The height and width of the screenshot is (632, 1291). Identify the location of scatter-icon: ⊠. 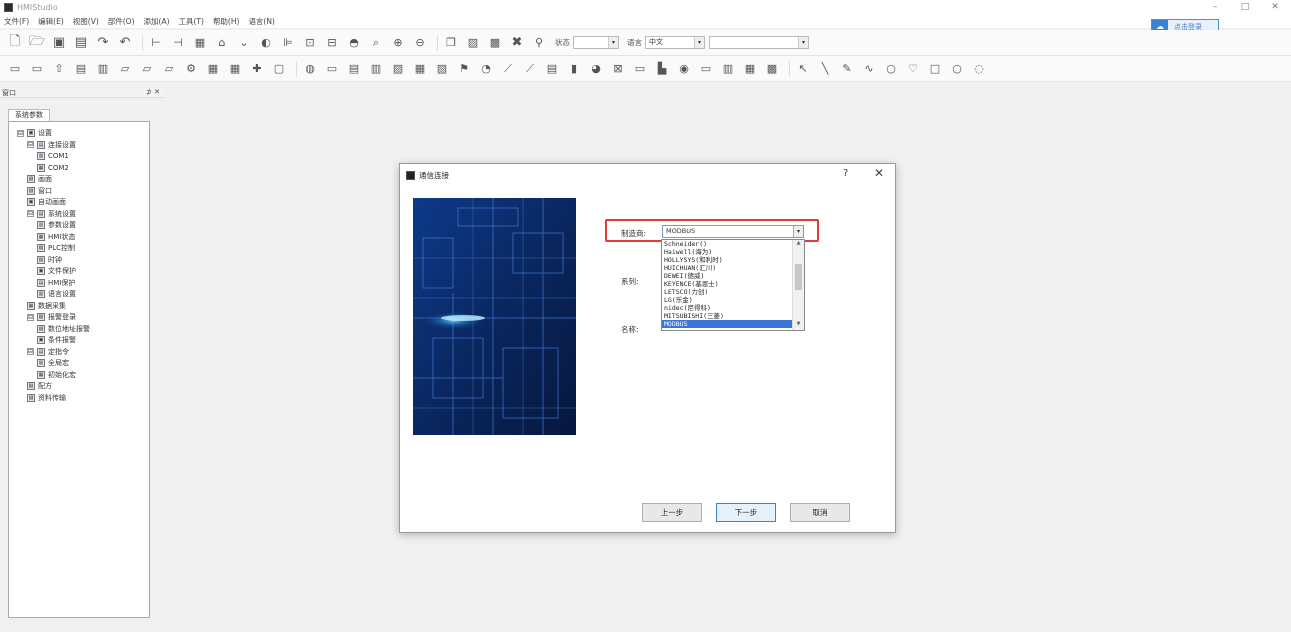
(618, 69).